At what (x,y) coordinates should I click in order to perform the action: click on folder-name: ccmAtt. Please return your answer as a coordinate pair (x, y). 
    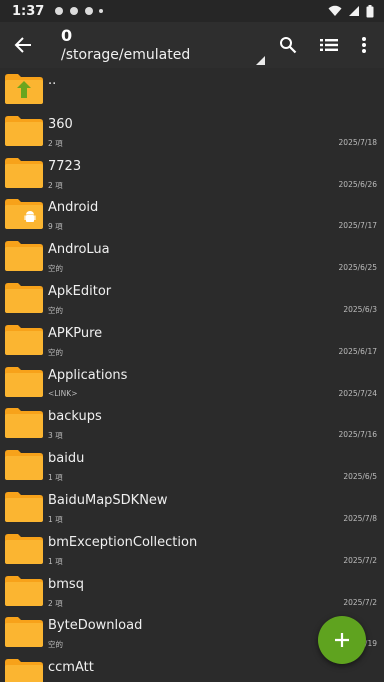
    Looking at the image, I should click on (71, 668).